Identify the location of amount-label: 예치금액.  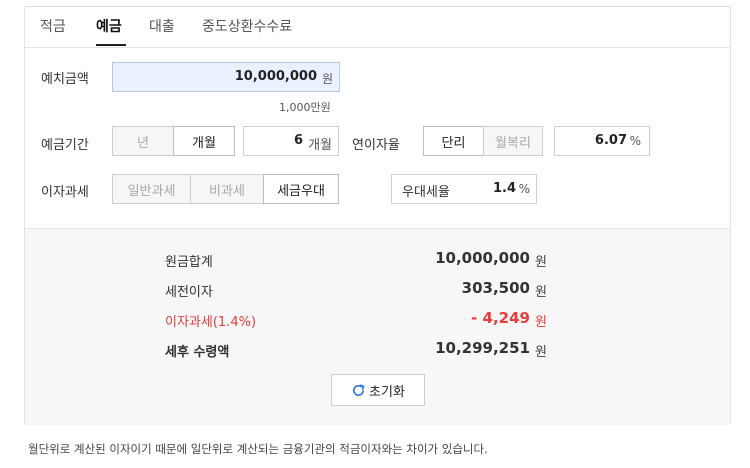
(65, 79).